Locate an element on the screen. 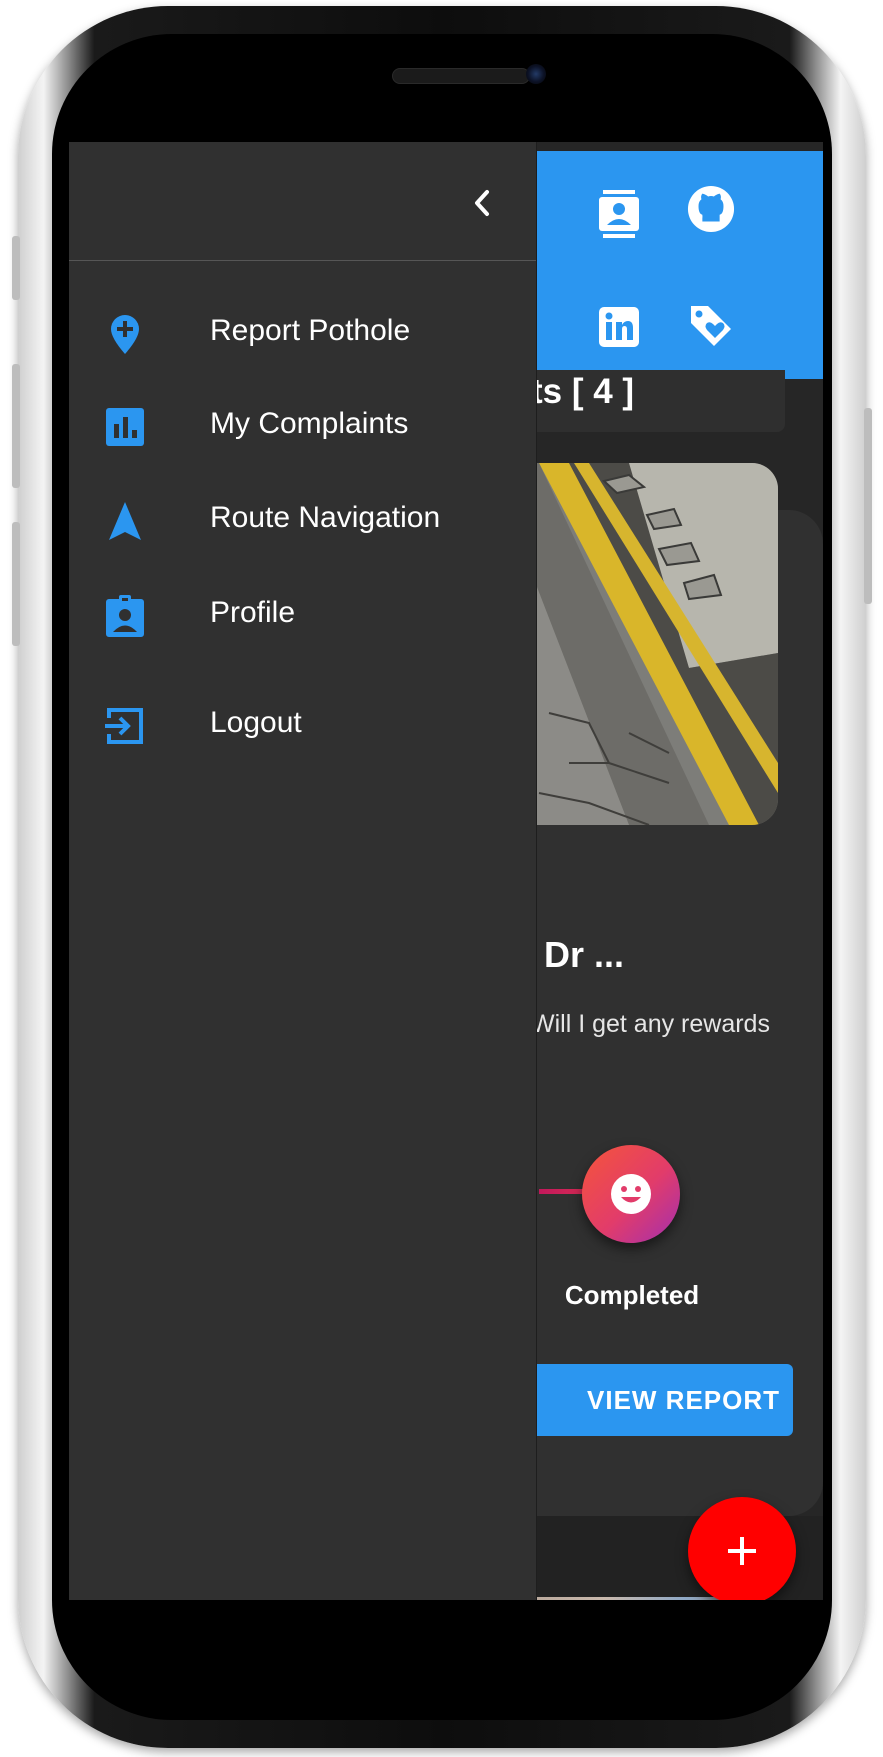 The height and width of the screenshot is (1757, 883). status-smiley-icon is located at coordinates (631, 1194).